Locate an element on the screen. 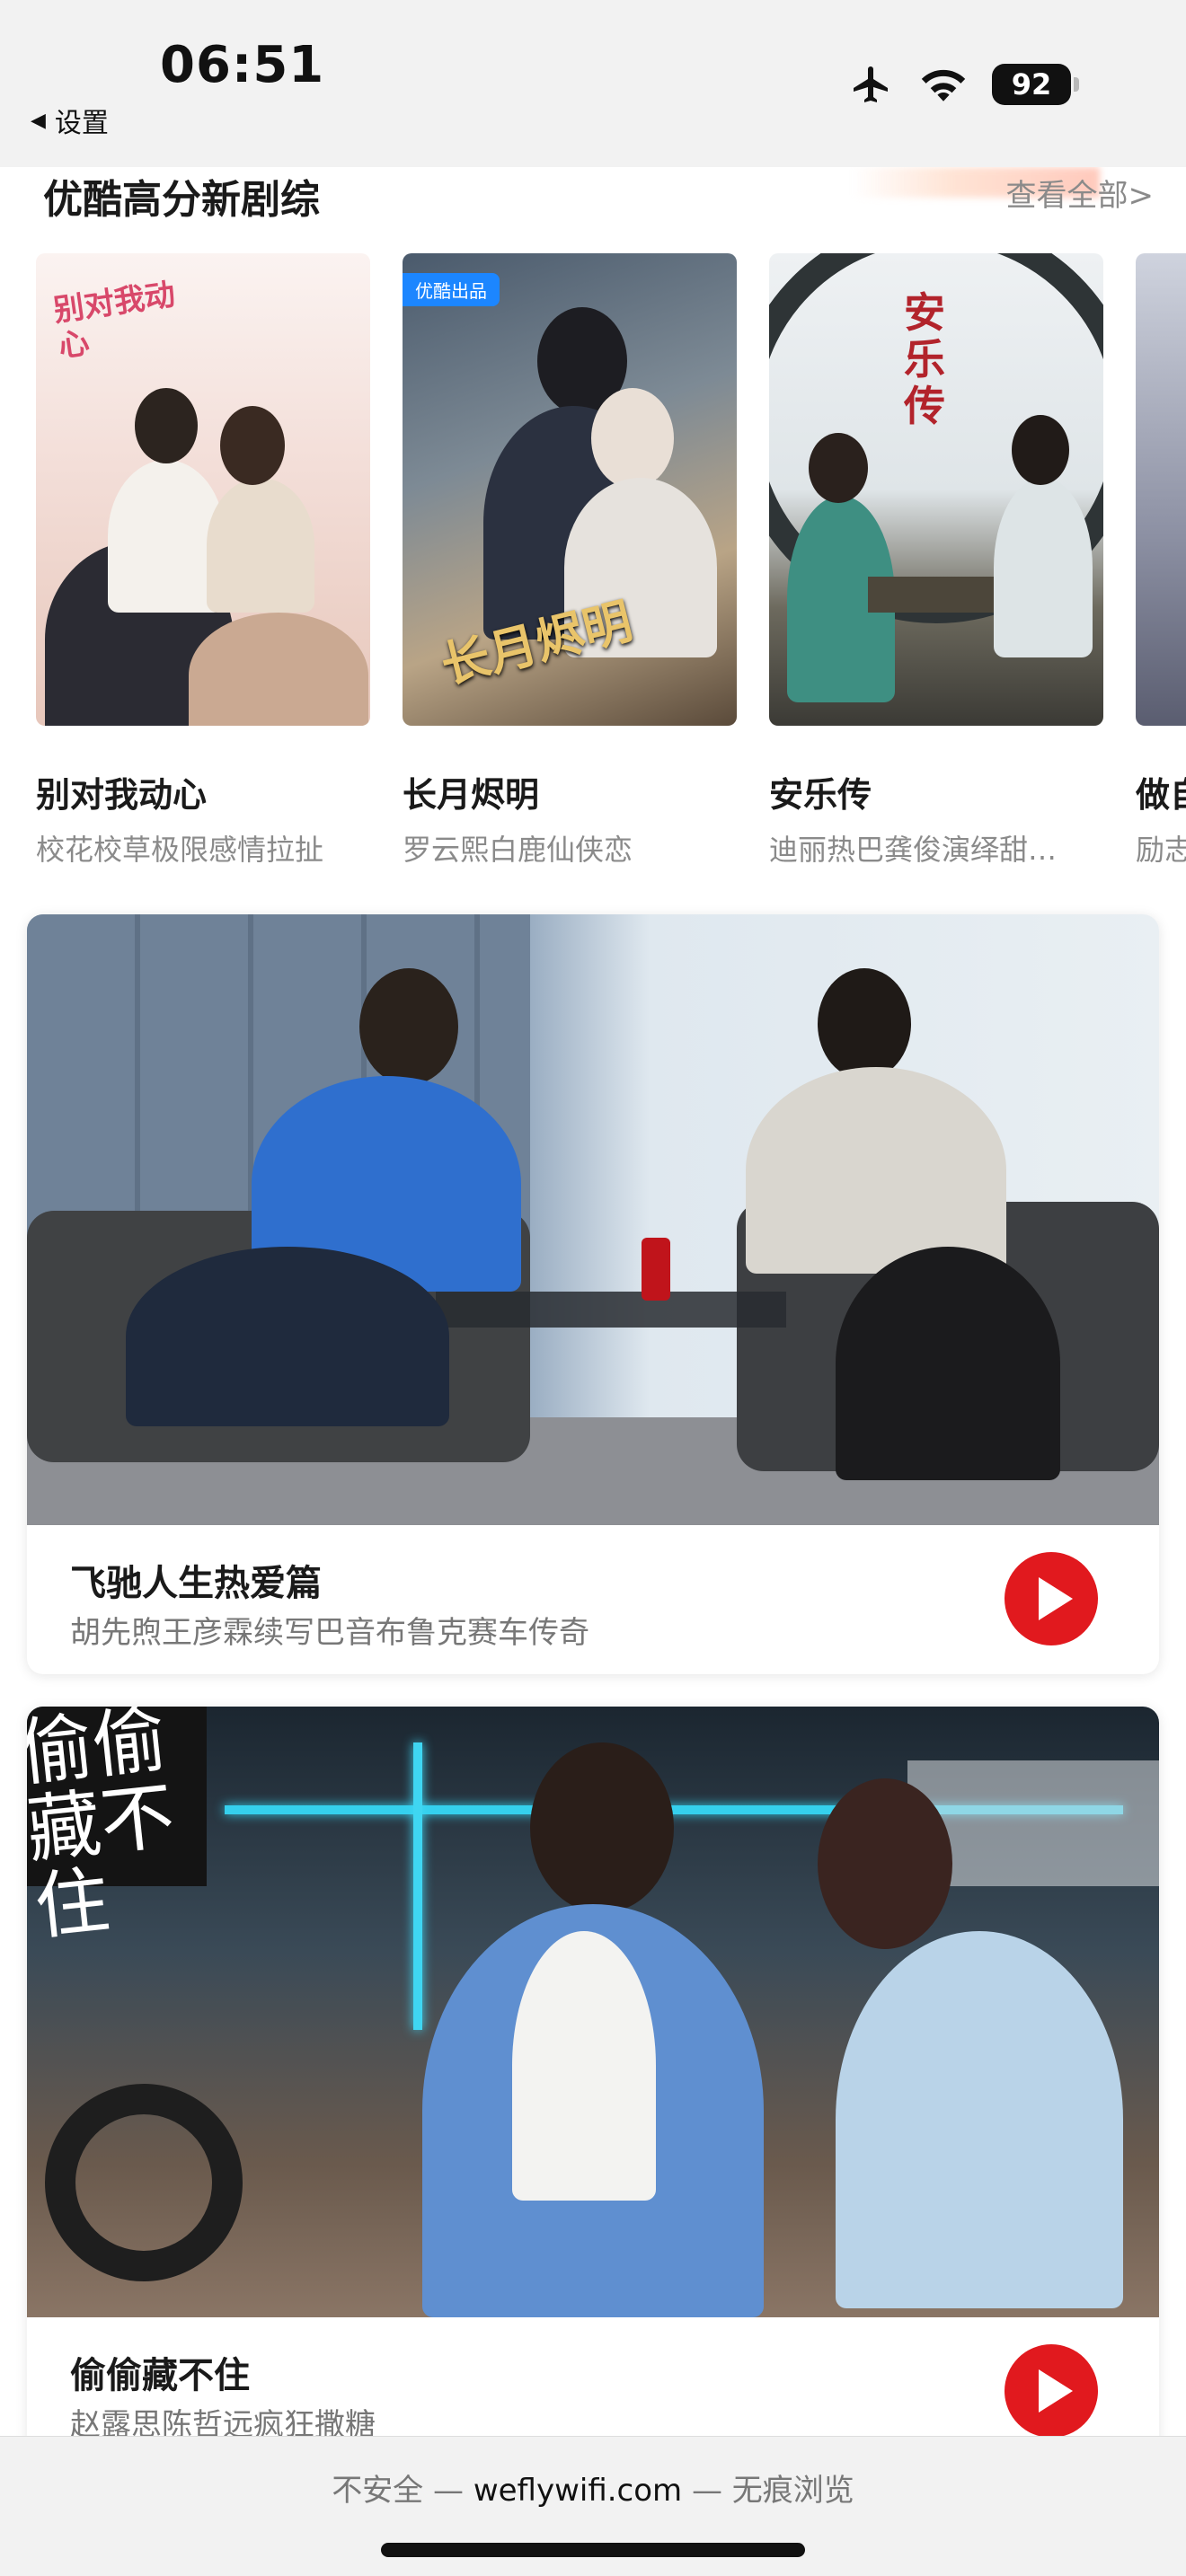  battery-icon: 92 is located at coordinates (1035, 84).